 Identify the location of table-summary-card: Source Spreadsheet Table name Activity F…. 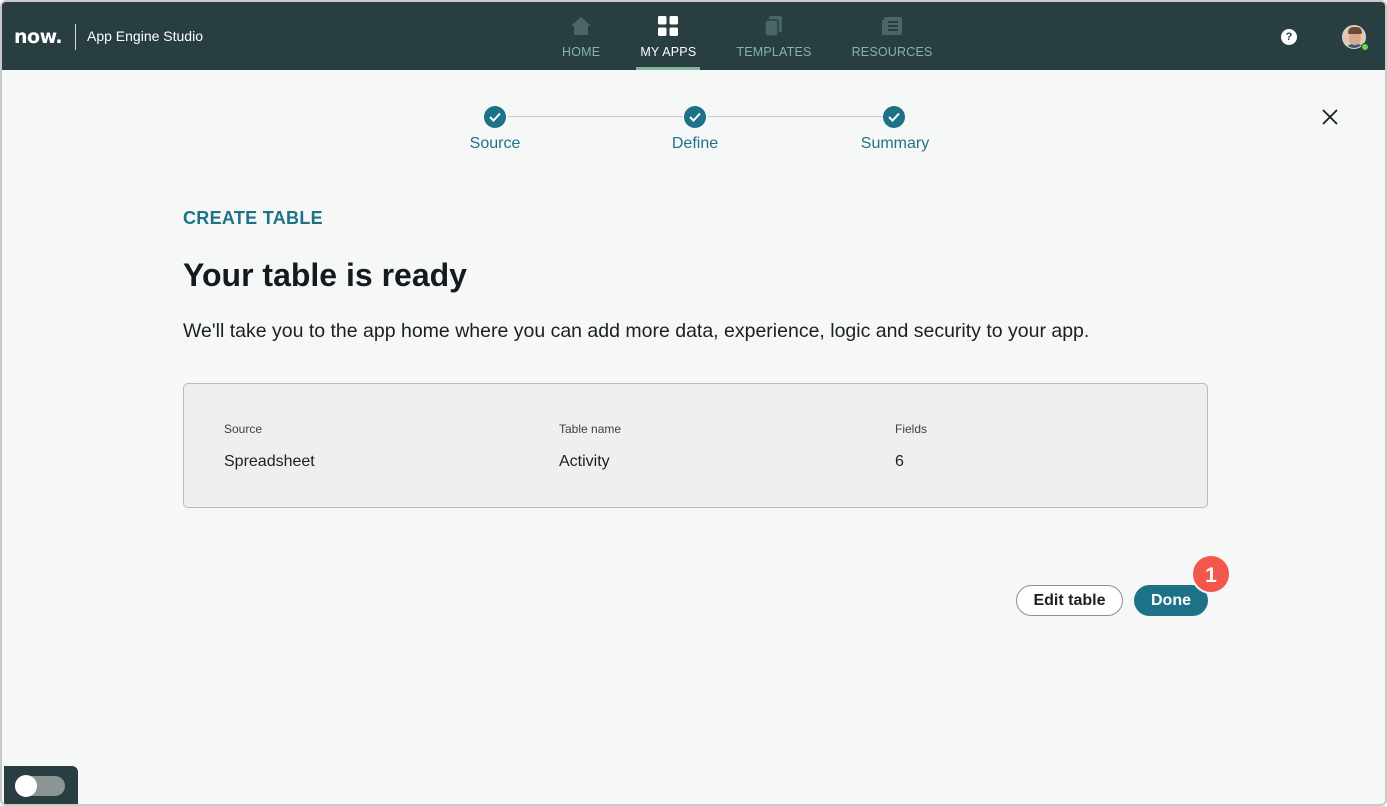
(695, 445).